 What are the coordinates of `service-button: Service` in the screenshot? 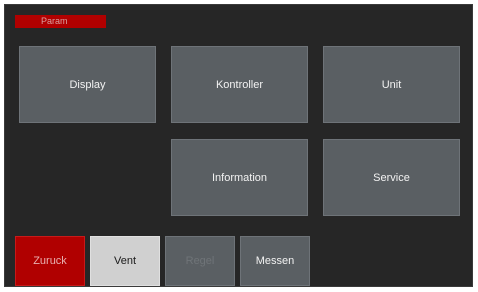 It's located at (391, 177).